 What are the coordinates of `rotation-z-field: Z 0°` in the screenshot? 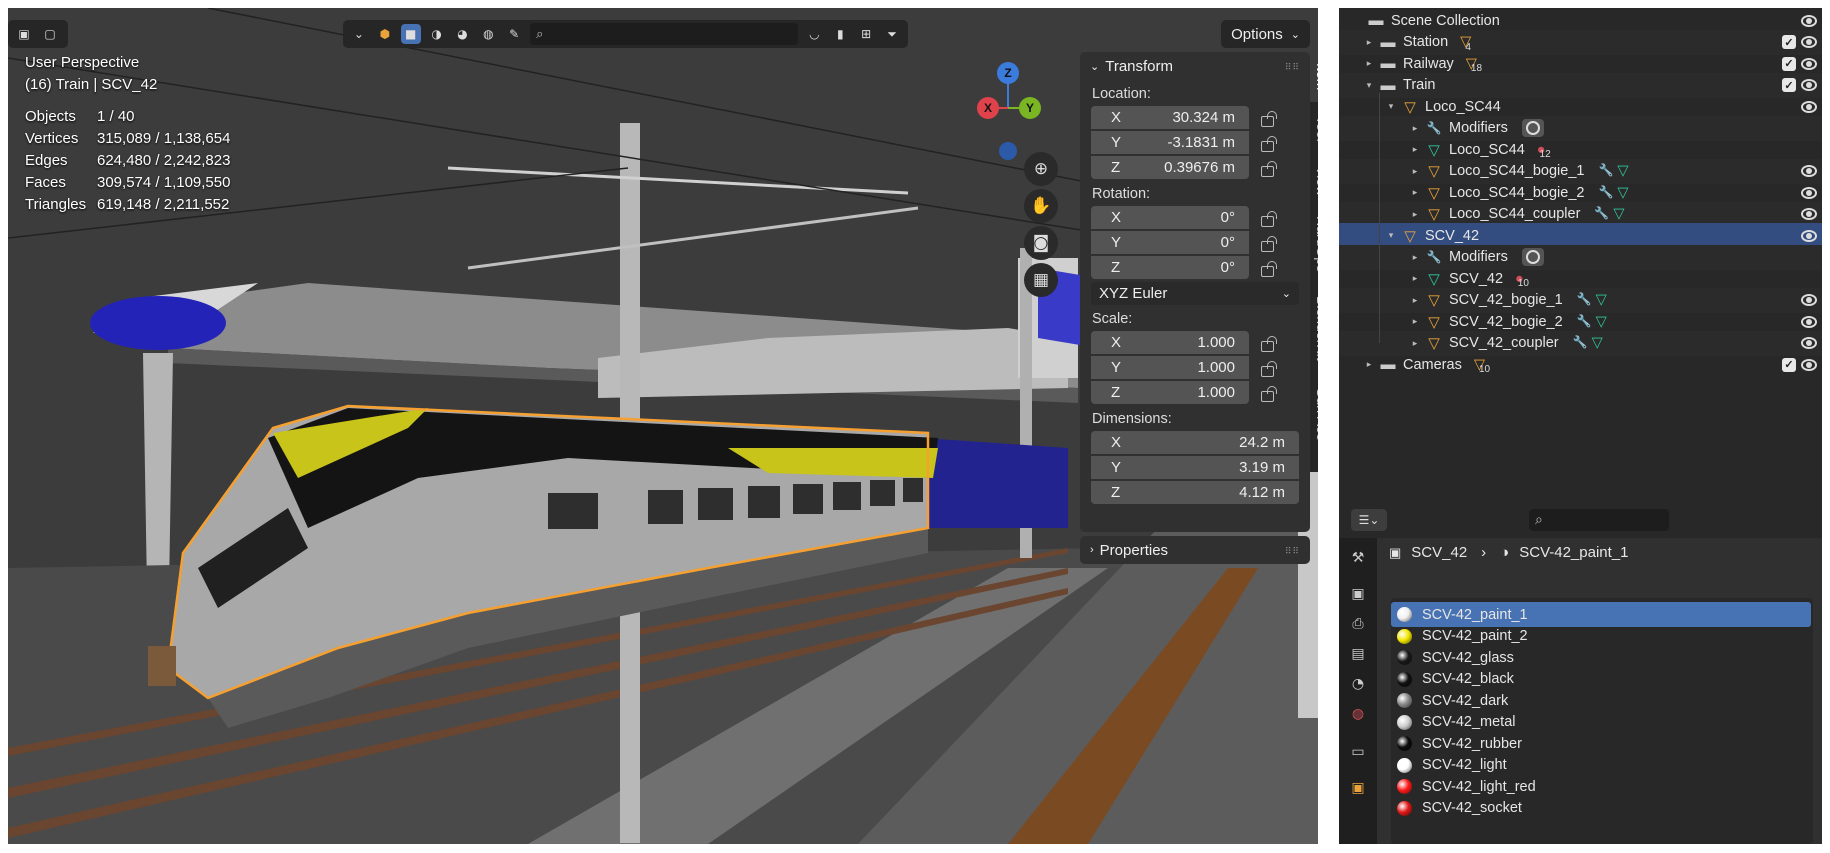 It's located at (1170, 267).